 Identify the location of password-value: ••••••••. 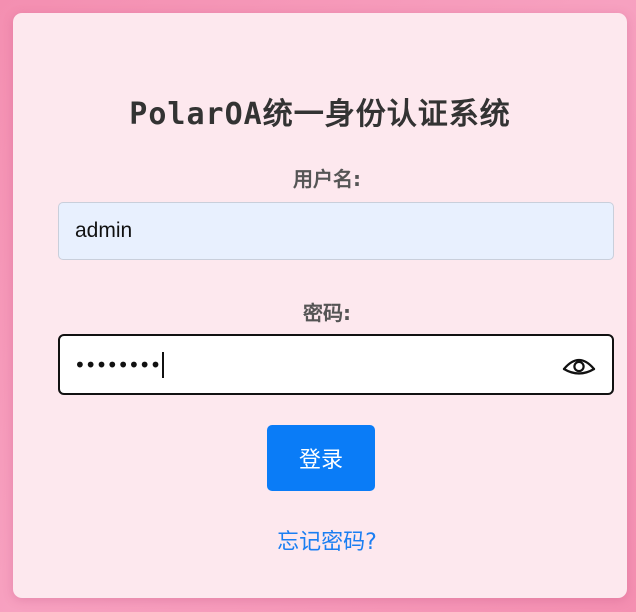
(117, 364).